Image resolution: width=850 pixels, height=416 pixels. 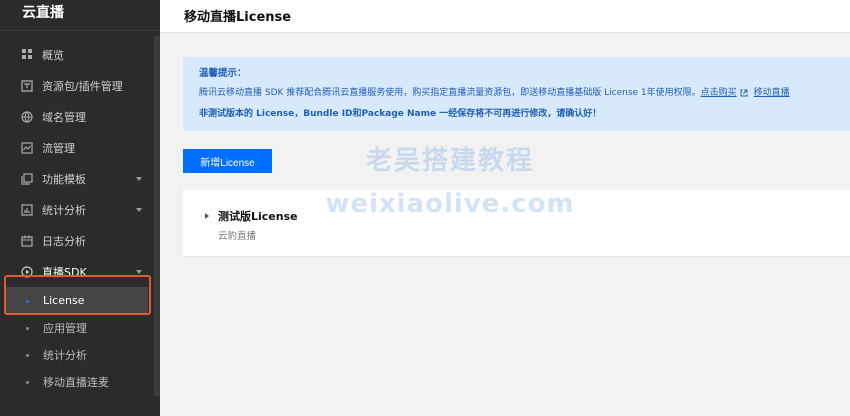 I want to click on caret-right-icon, so click(x=207, y=216).